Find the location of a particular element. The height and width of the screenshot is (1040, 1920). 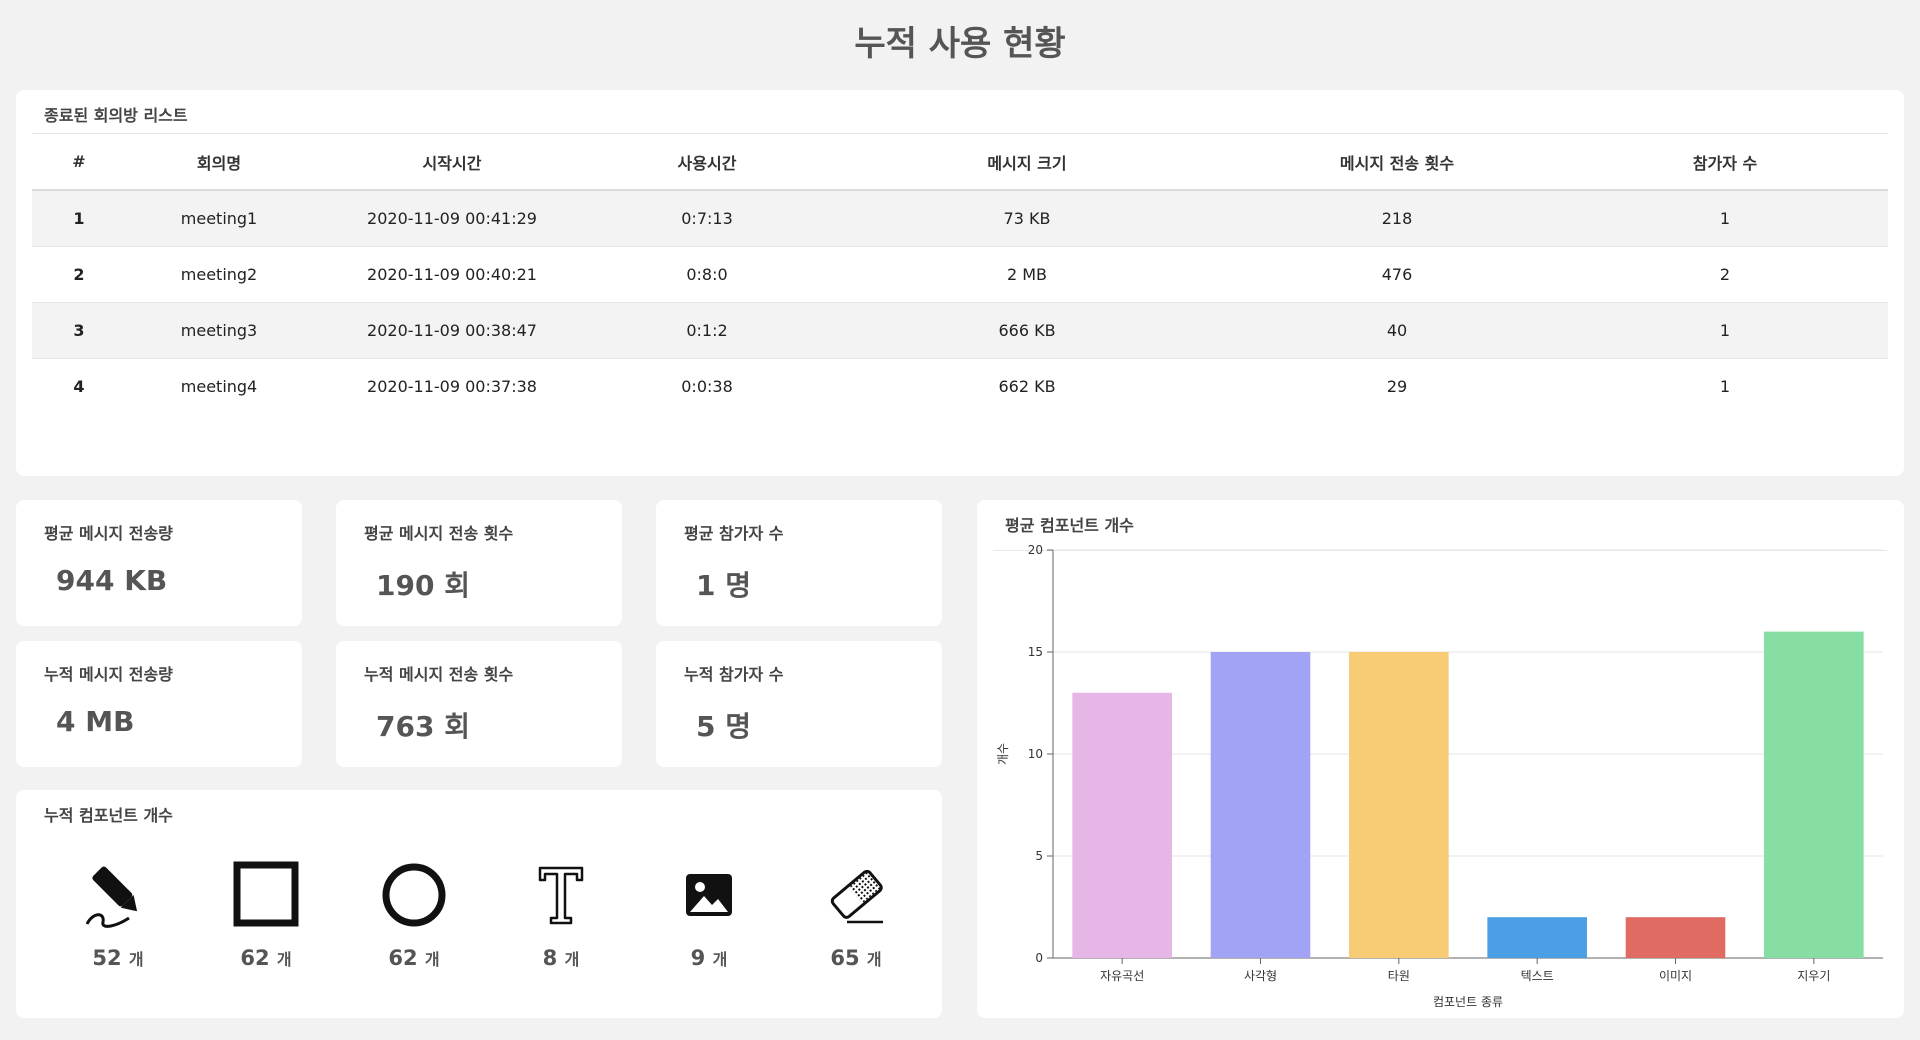

column-header-duration: 사용시간 is located at coordinates (707, 162).